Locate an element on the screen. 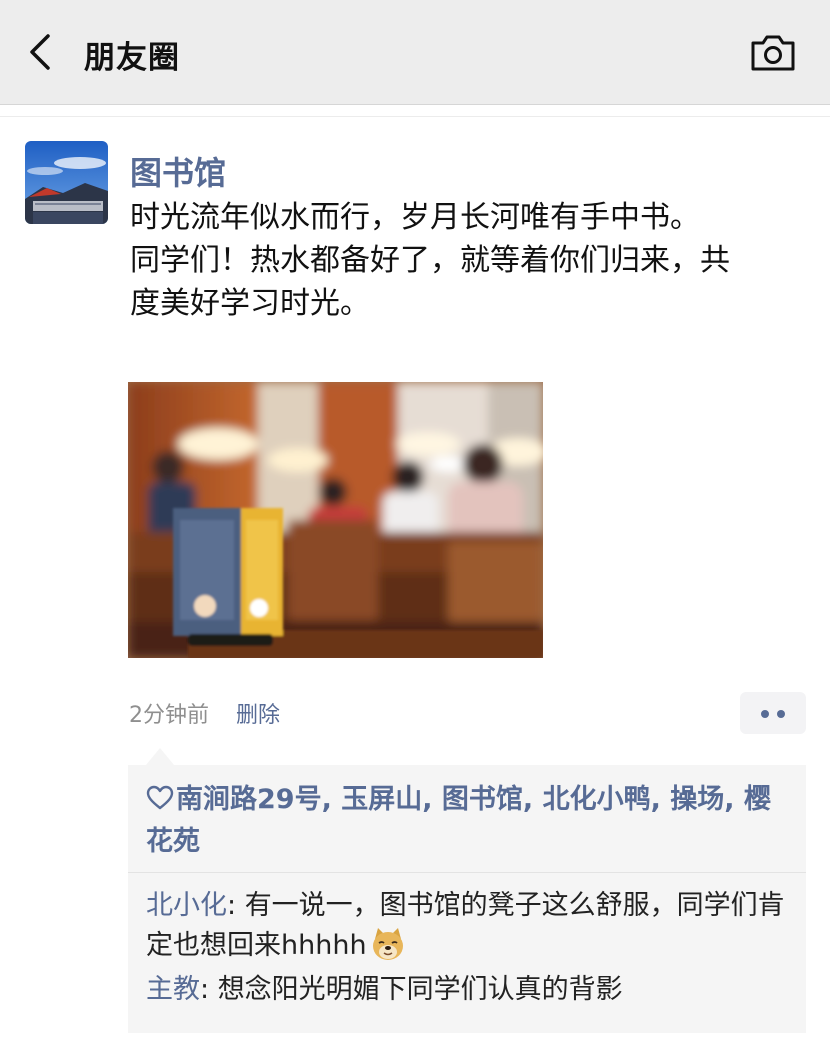 The width and height of the screenshot is (830, 1052). poster-name: 图书馆 is located at coordinates (178, 171).